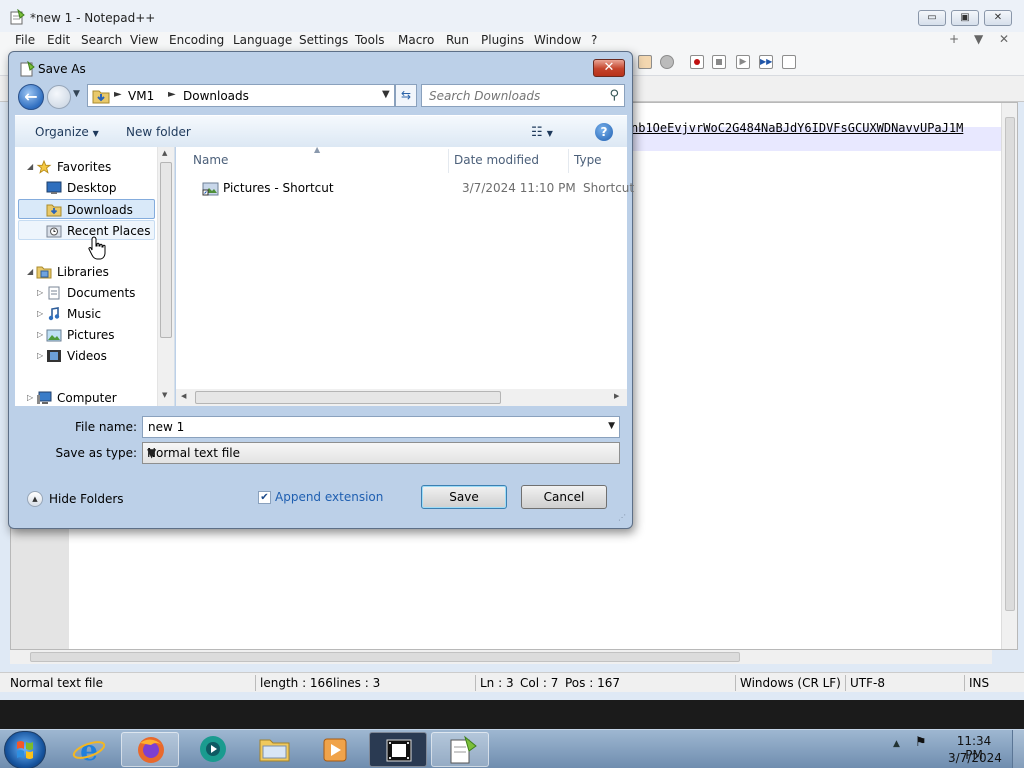 The width and height of the screenshot is (1024, 768). Describe the element at coordinates (896, 744) in the screenshot. I see `show-hidden-icons-button: ▲` at that location.